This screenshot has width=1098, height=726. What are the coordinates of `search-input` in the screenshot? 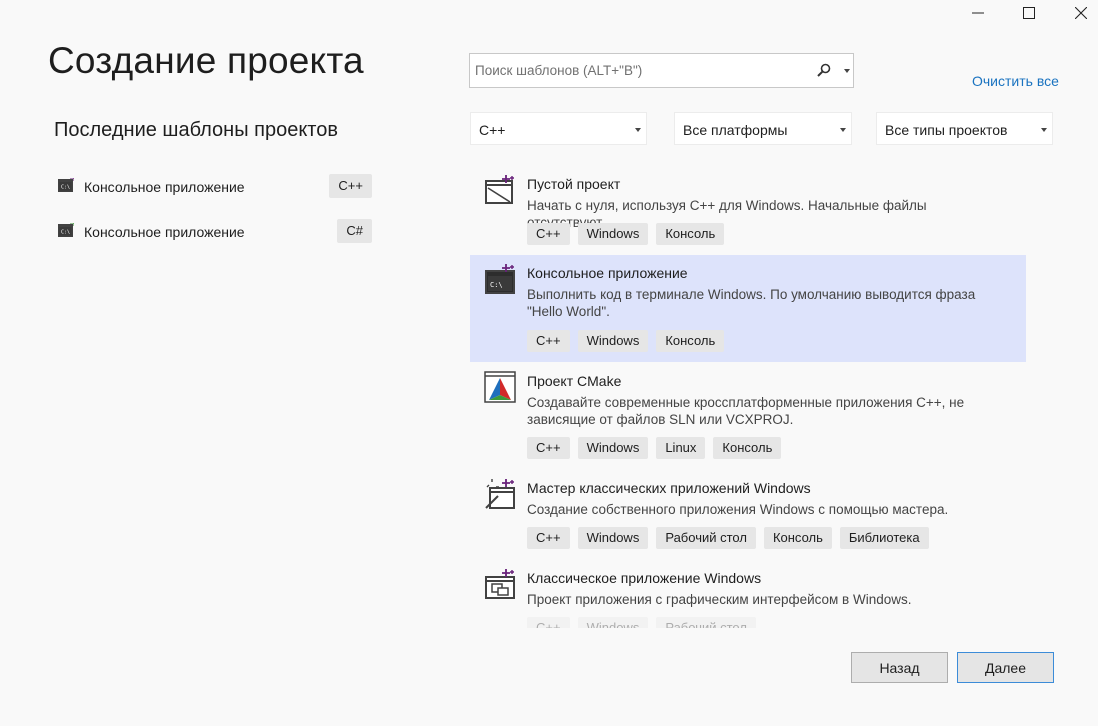 It's located at (645, 70).